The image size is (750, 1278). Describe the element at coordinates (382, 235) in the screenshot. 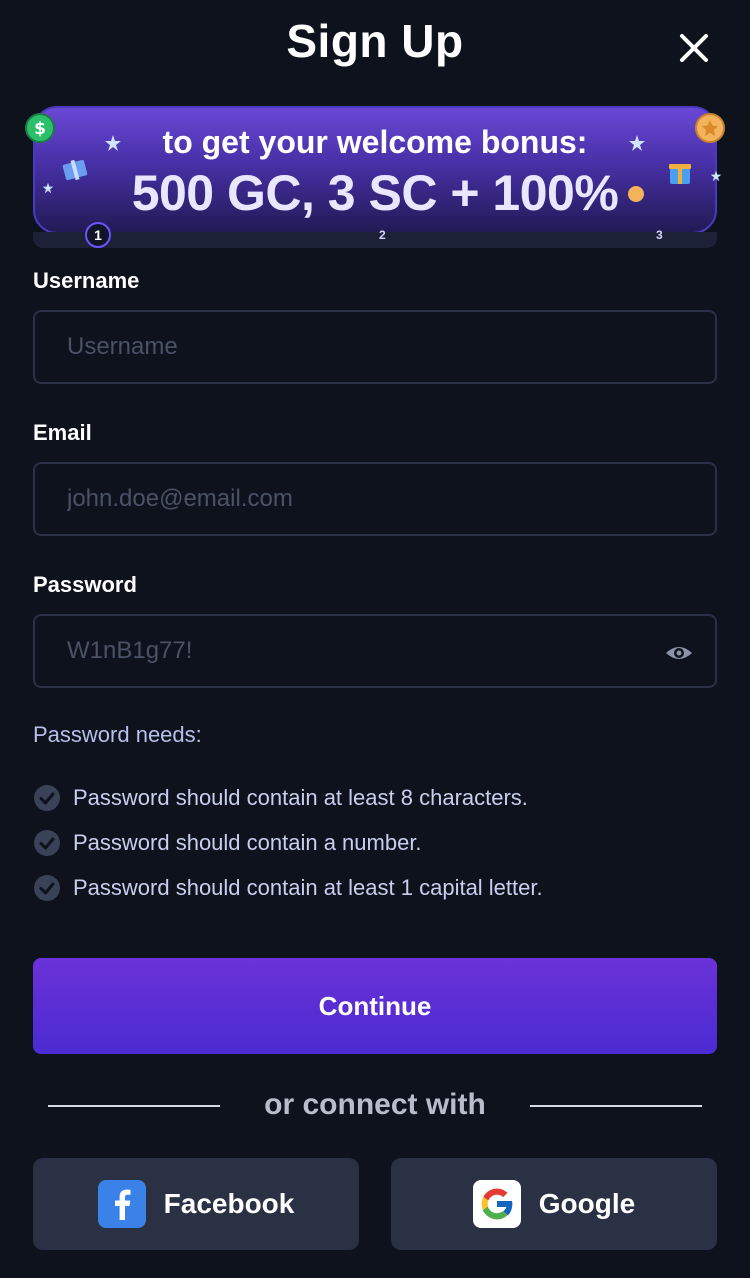

I see `step-indicator-2: 2` at that location.